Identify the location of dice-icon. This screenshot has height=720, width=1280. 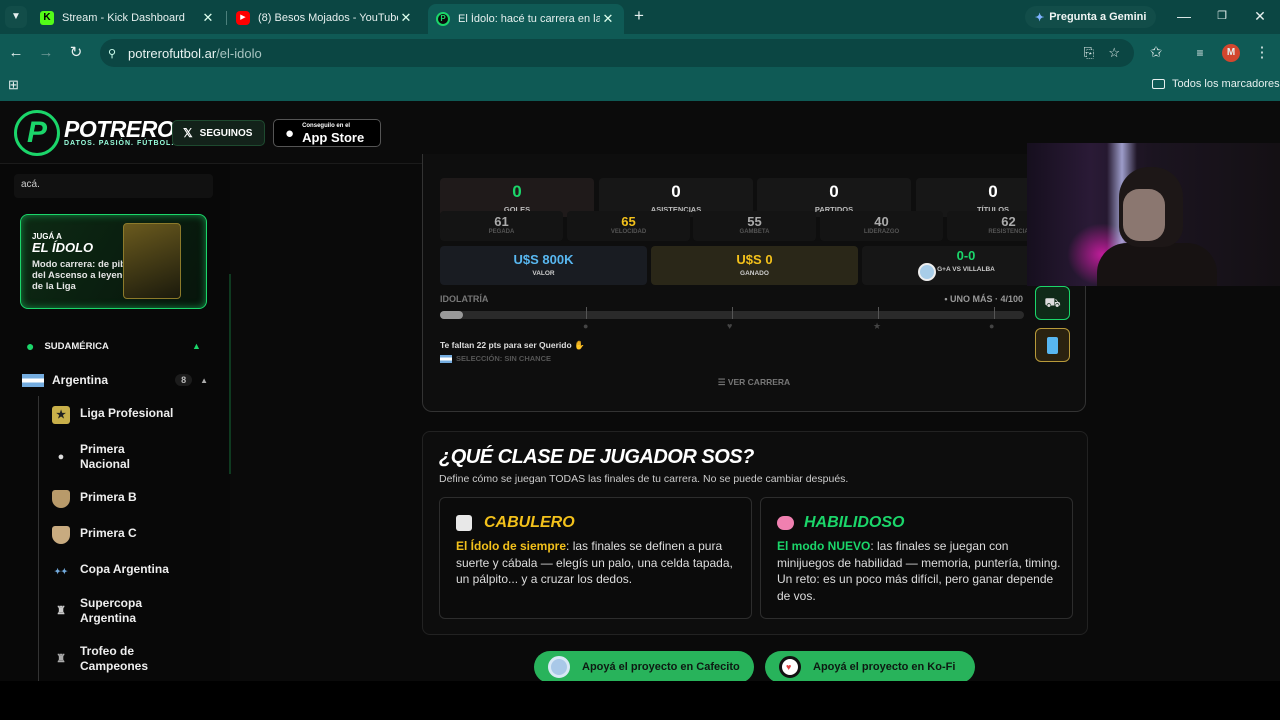
(464, 523).